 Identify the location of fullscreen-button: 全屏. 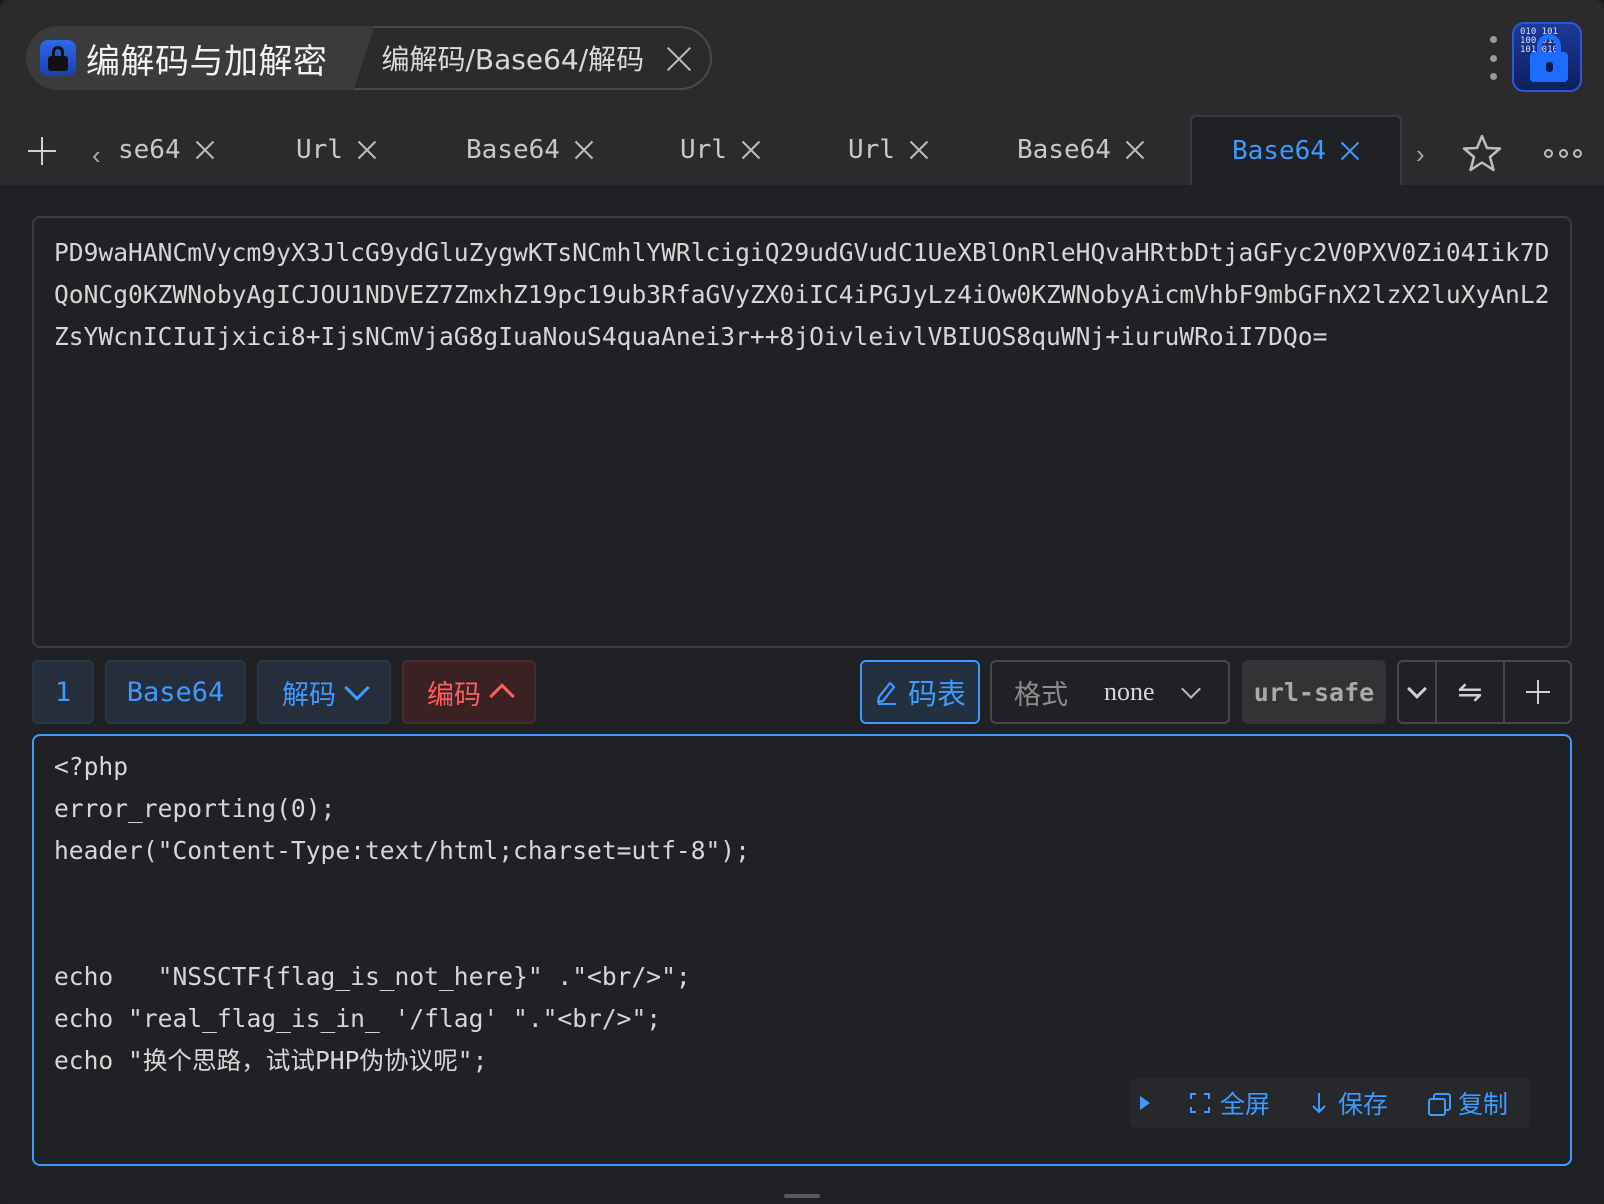
(1228, 1103).